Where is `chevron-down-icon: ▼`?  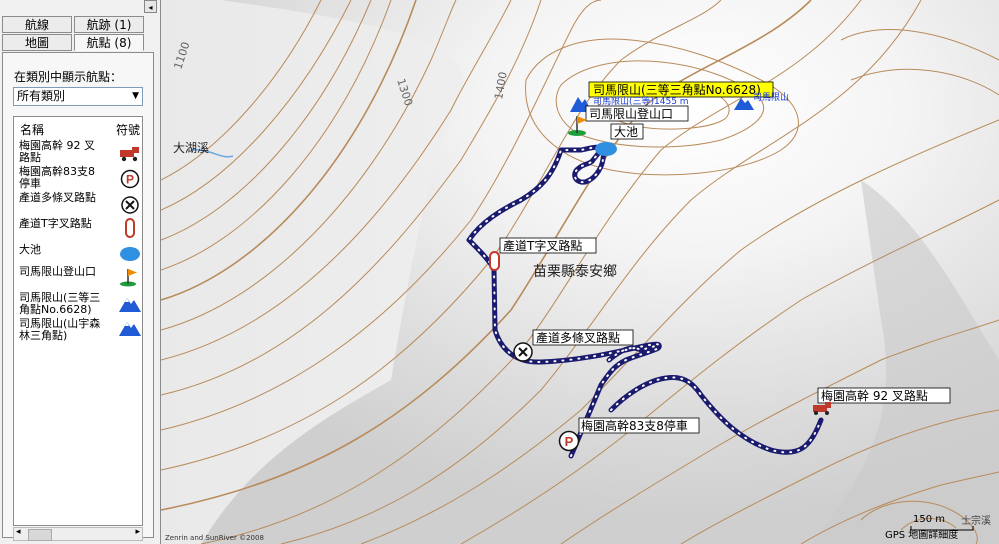
chevron-down-icon: ▼ is located at coordinates (135, 96).